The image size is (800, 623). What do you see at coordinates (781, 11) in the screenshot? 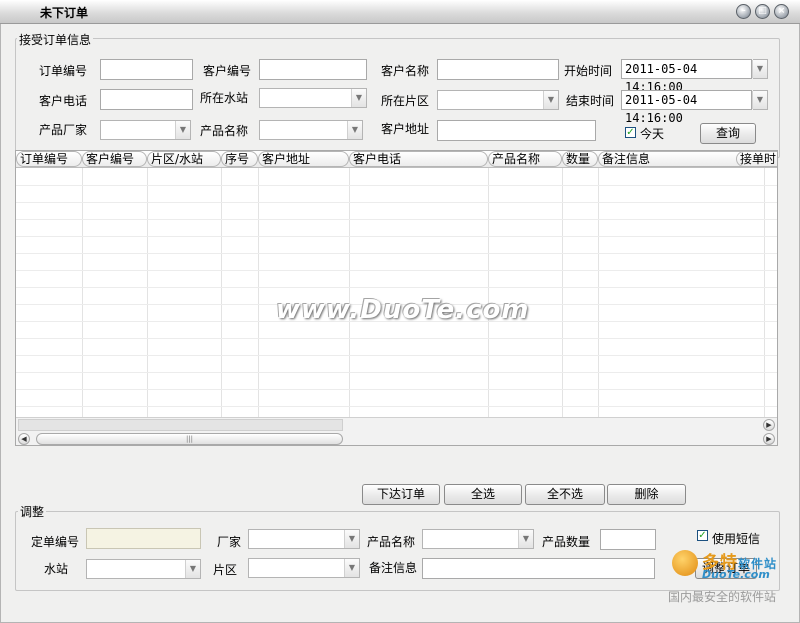
I see `close-icon: ×` at bounding box center [781, 11].